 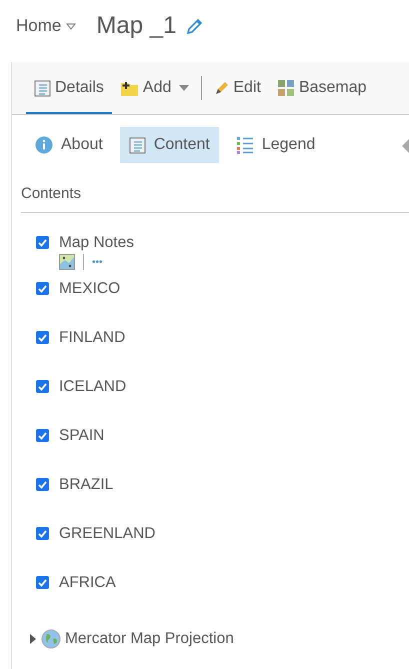 I want to click on grid-icon, so click(x=285, y=88).